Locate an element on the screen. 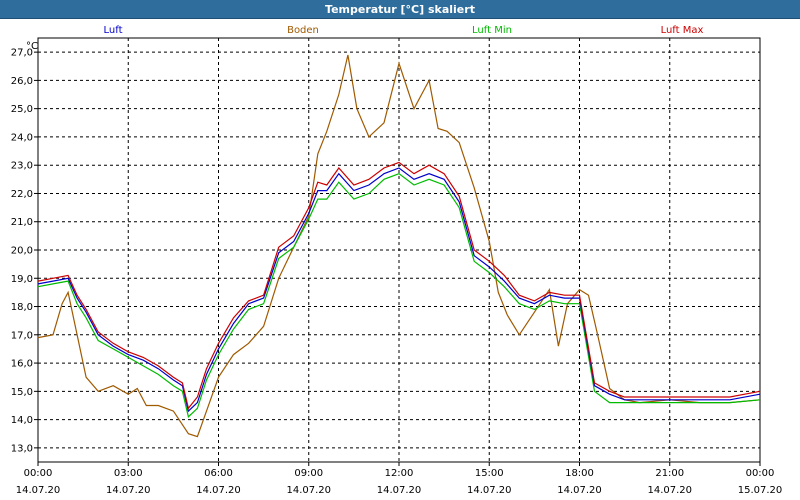  x-tick-time: 09:00 is located at coordinates (308, 473).